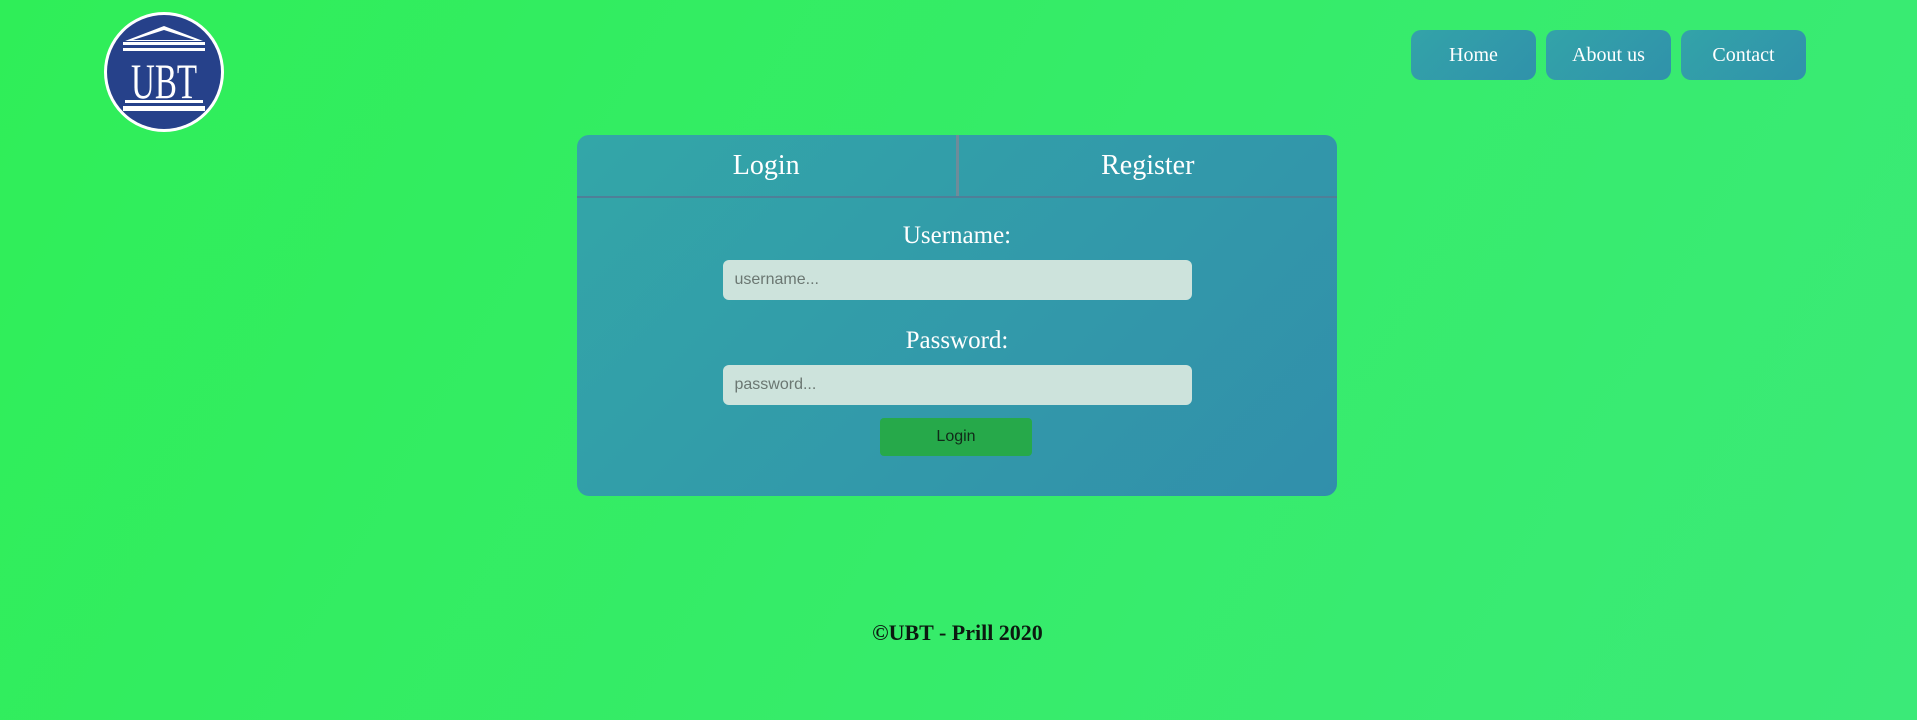 This screenshot has width=1917, height=720. I want to click on ubt-logo-icon: UBT, so click(164, 72).